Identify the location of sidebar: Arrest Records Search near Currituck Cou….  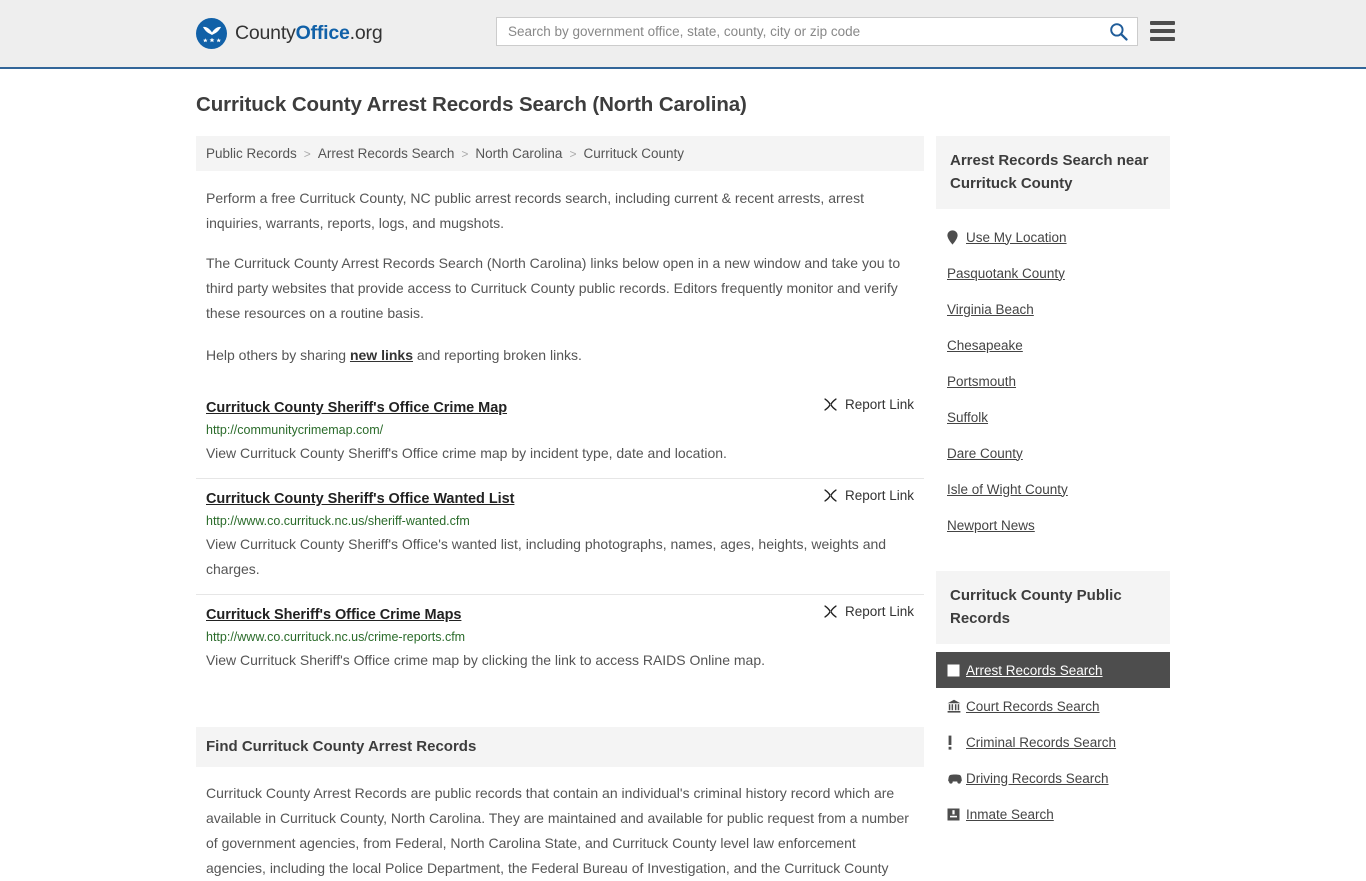
(1053, 484).